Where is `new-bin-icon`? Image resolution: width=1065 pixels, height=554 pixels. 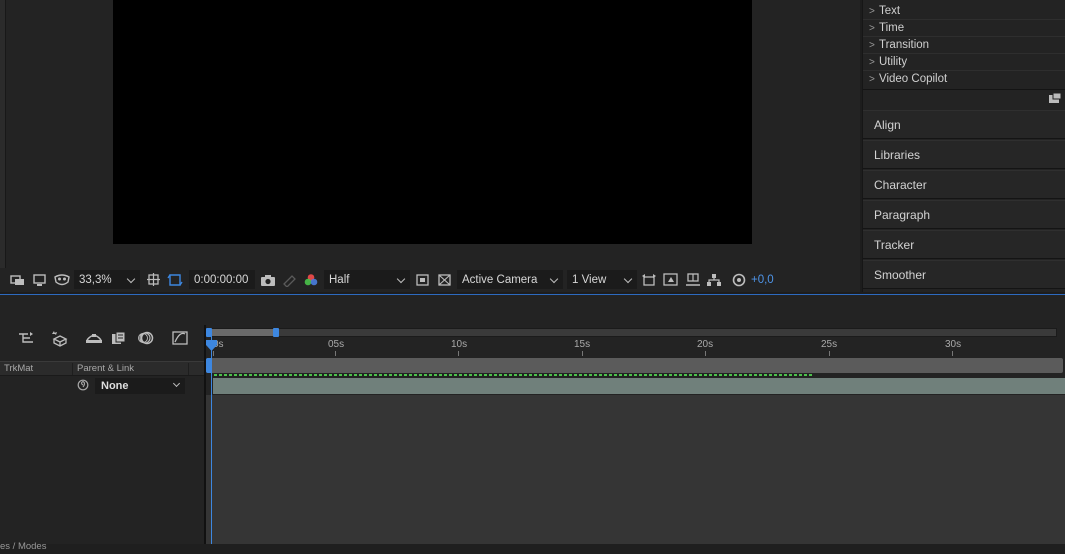 new-bin-icon is located at coordinates (1055, 98).